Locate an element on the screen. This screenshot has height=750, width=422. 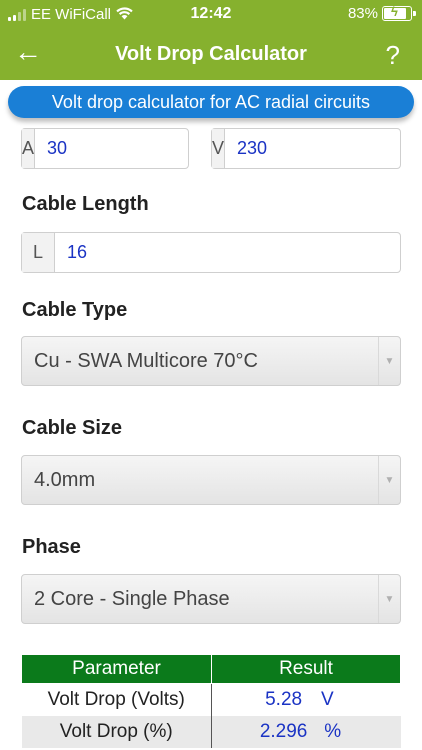
phase-label: Phase is located at coordinates (51, 547).